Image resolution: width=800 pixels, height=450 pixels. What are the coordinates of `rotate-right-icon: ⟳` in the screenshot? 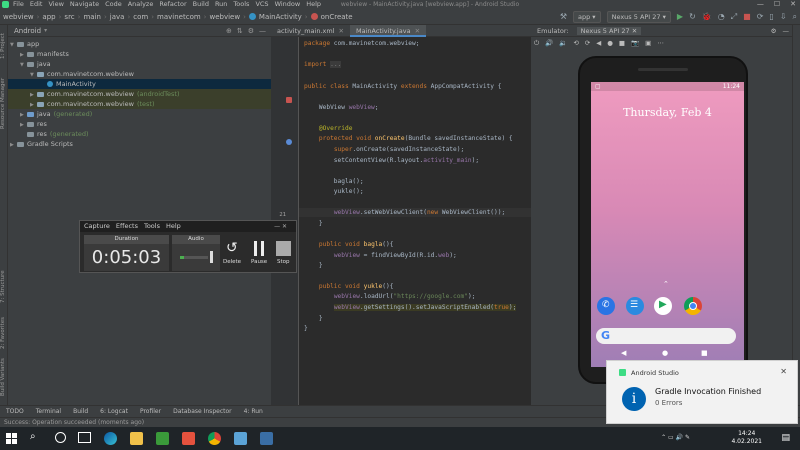 It's located at (587, 43).